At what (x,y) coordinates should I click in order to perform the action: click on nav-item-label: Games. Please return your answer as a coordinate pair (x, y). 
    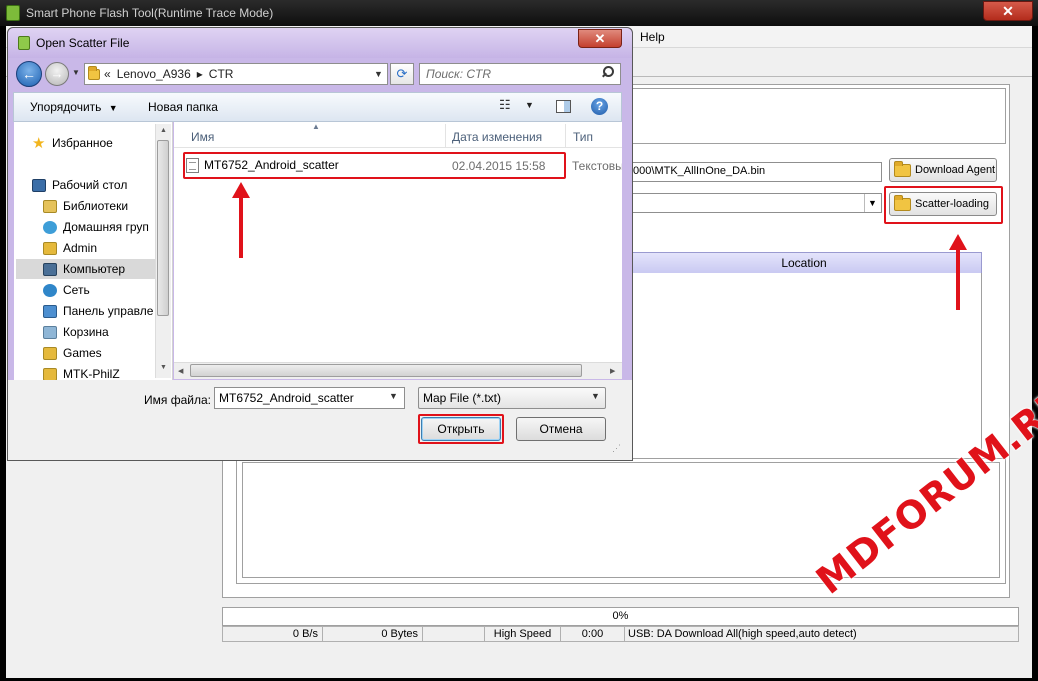
    Looking at the image, I should click on (82, 353).